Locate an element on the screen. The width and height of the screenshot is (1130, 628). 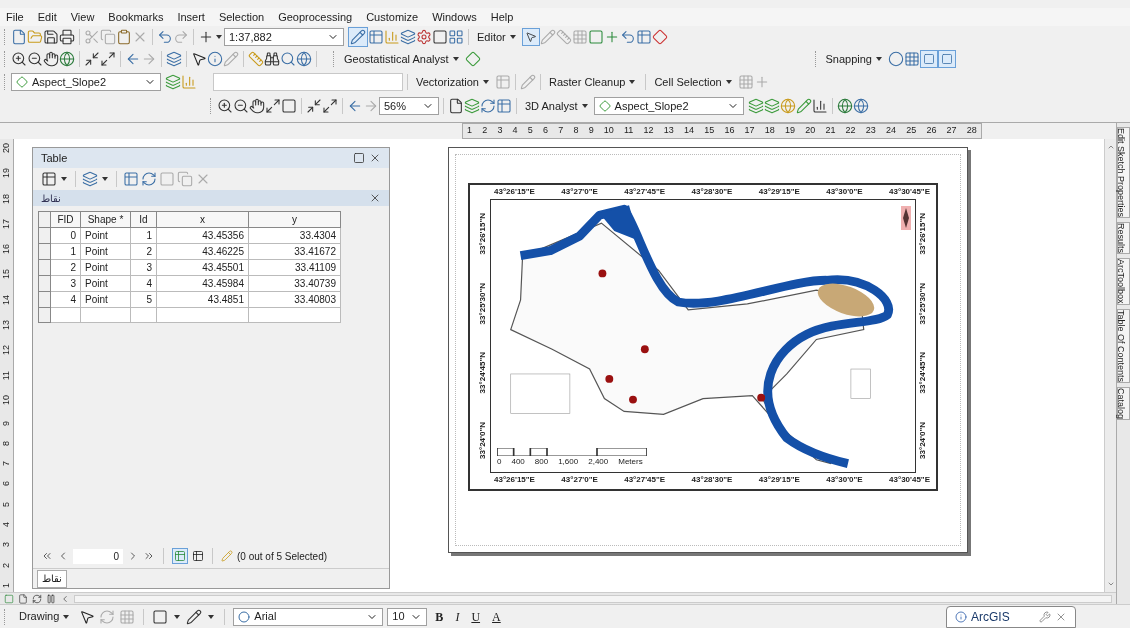
fixed-in-icon is located at coordinates (314, 106).